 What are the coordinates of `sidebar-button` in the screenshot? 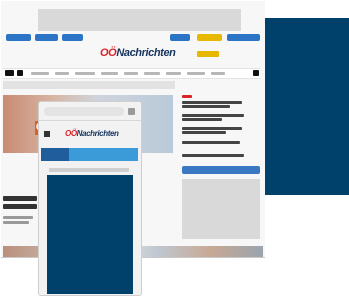 It's located at (221, 170).